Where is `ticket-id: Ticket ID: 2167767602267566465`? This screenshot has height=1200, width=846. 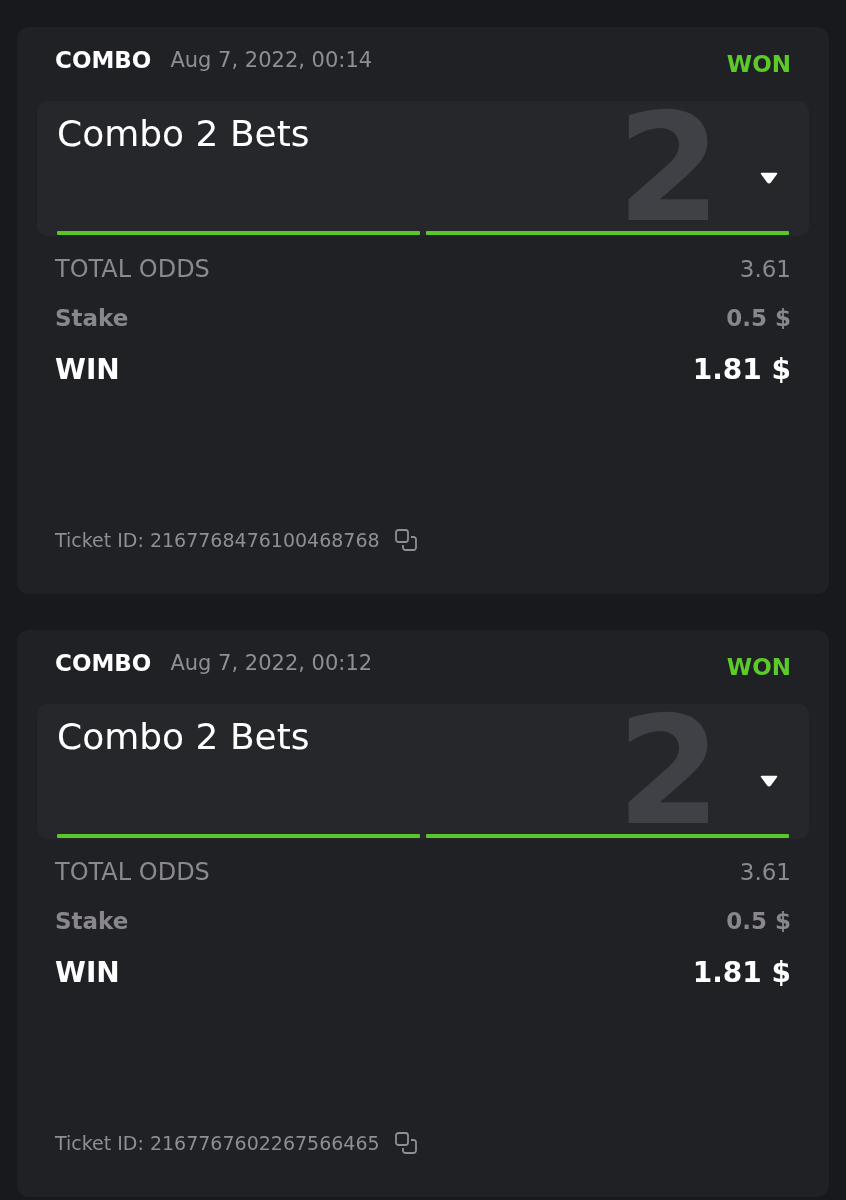 ticket-id: Ticket ID: 2167767602267566465 is located at coordinates (217, 1143).